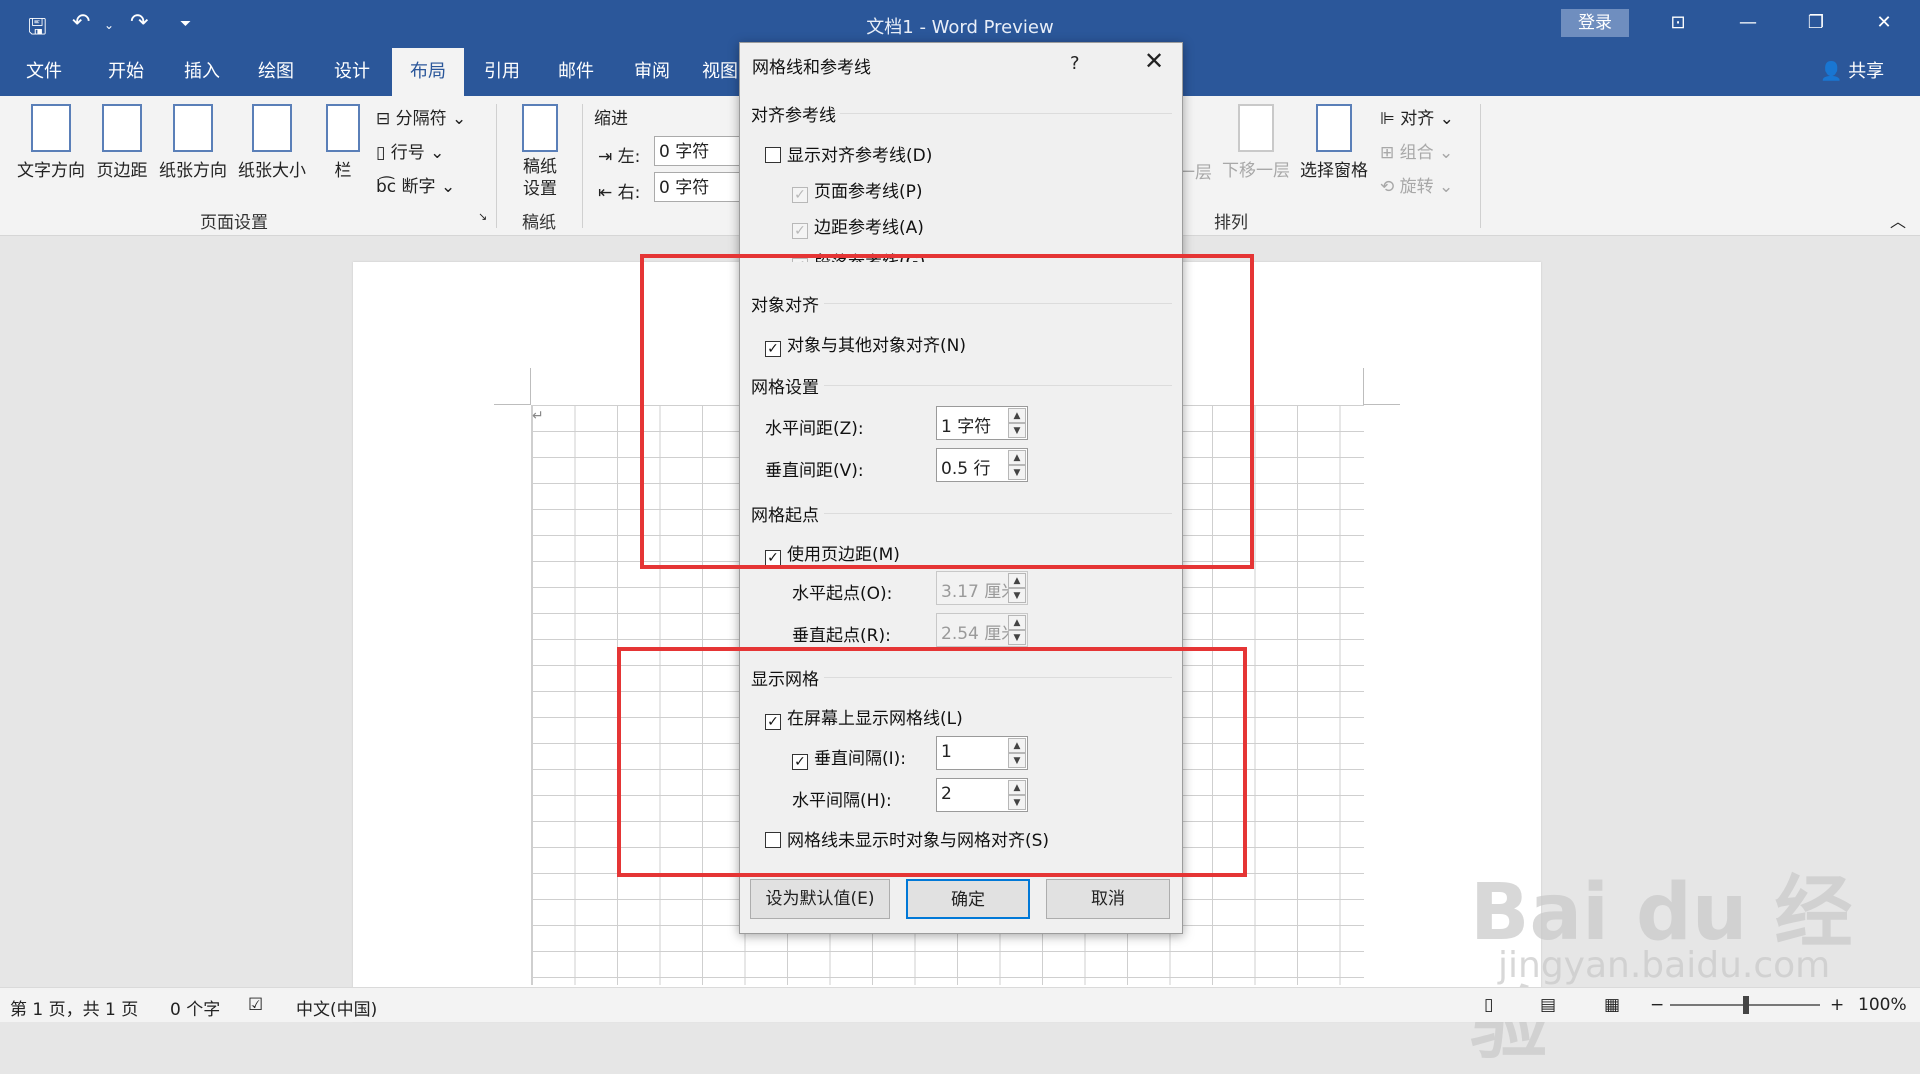 This screenshot has height=1074, width=1920. I want to click on page-count: 第 1 页，共 1 页, so click(74, 1007).